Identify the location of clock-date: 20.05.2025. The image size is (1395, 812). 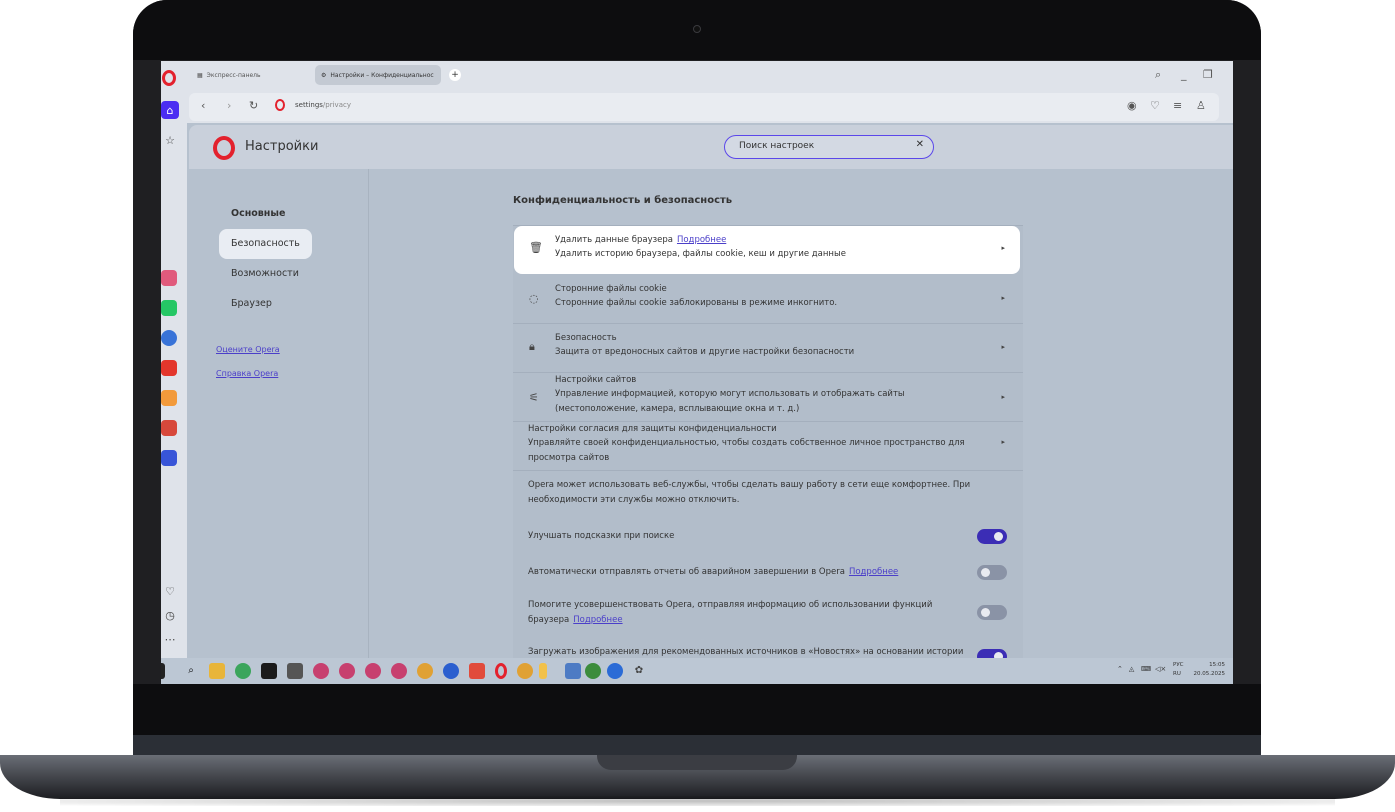
(1209, 674).